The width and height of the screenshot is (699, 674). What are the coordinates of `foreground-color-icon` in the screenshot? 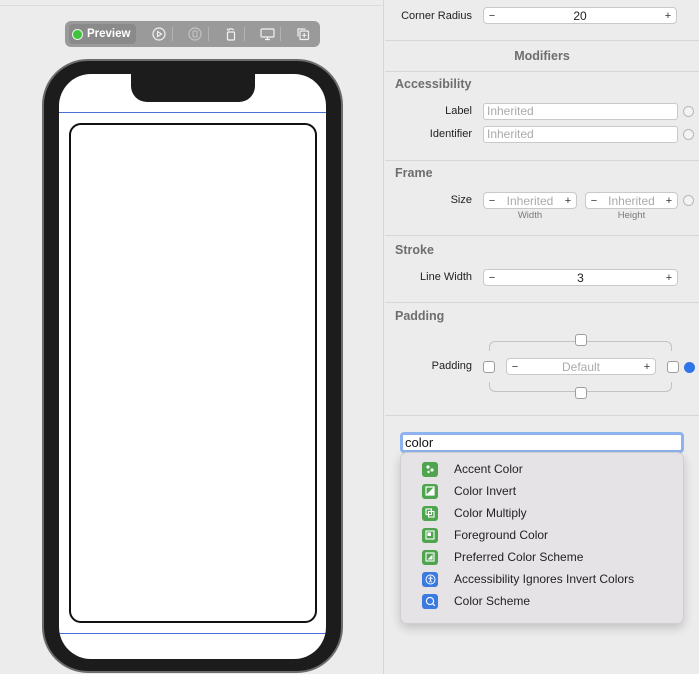 It's located at (430, 535).